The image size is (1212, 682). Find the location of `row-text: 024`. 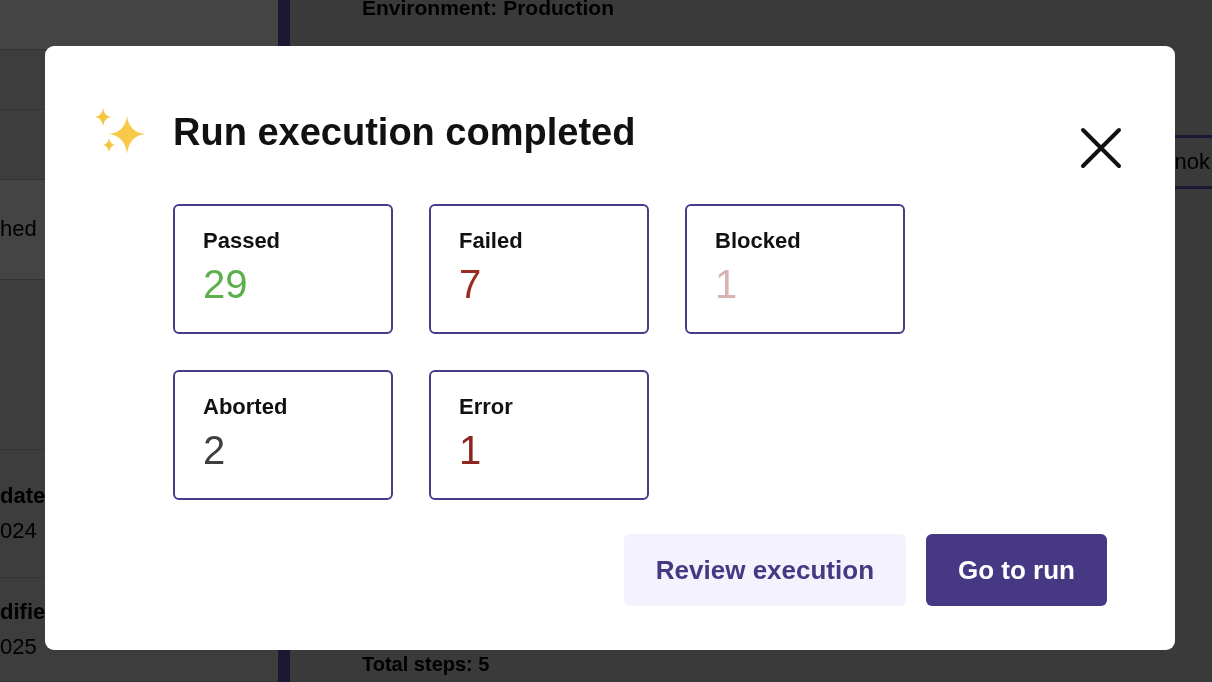

row-text: 024 is located at coordinates (18, 530).